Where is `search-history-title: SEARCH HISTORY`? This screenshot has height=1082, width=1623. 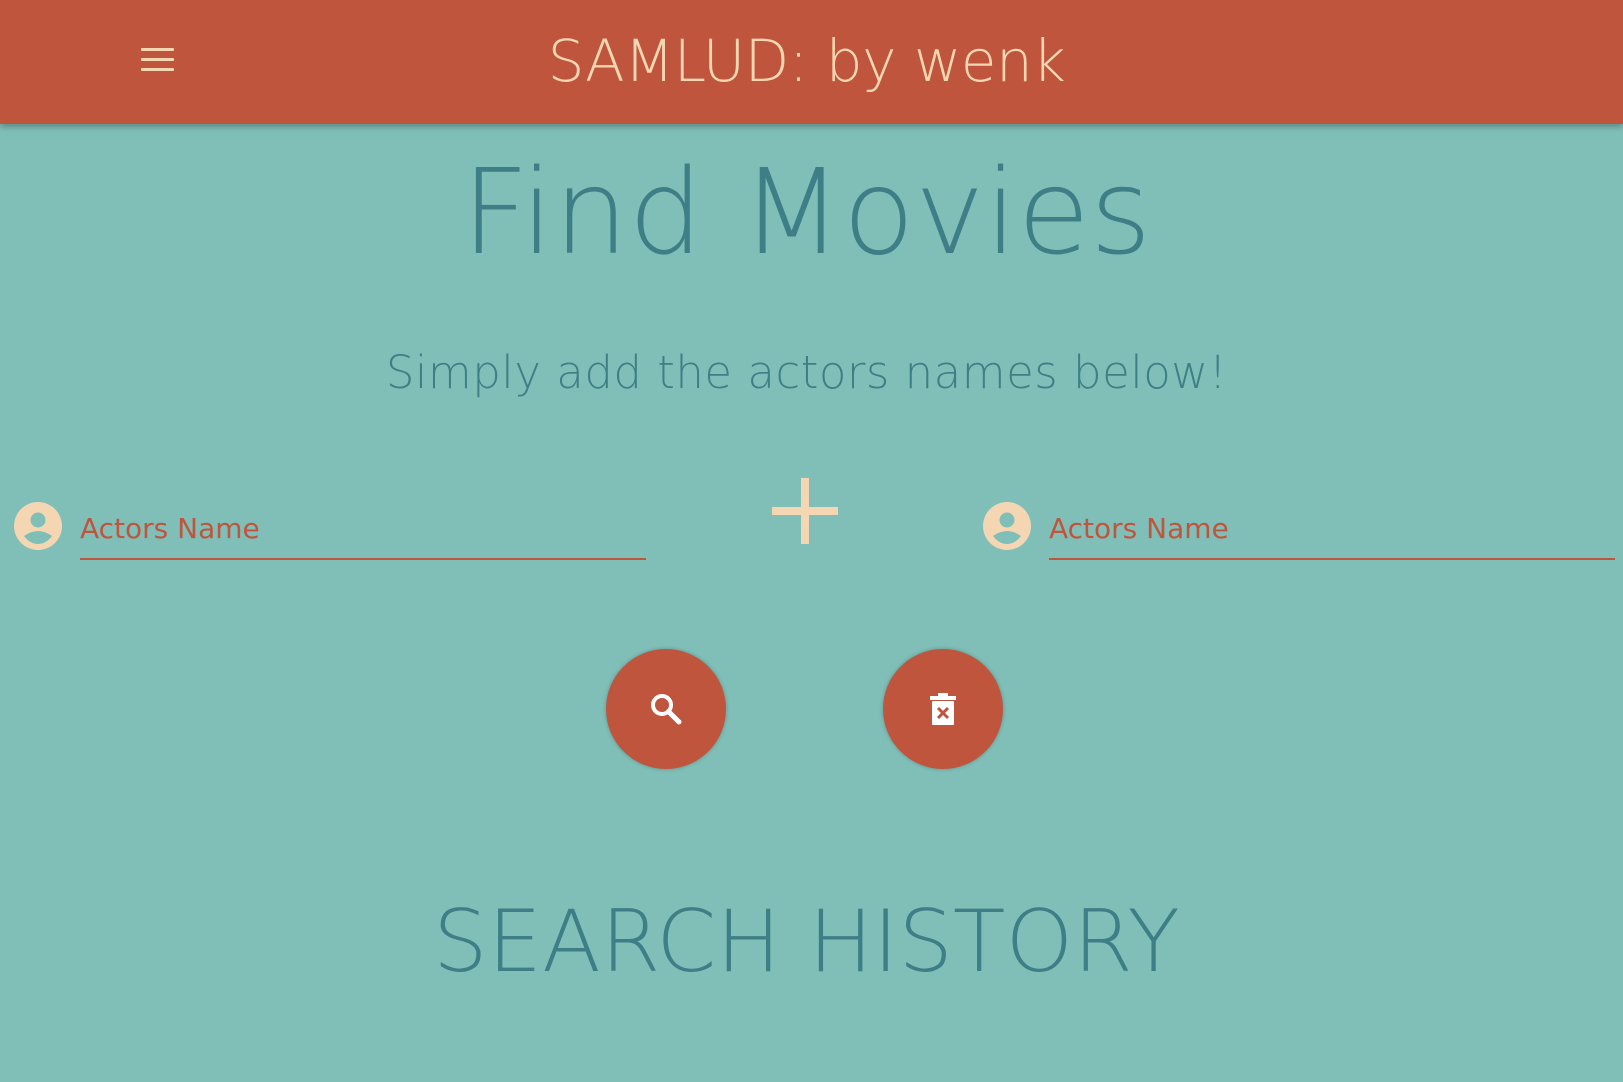 search-history-title: SEARCH HISTORY is located at coordinates (806, 942).